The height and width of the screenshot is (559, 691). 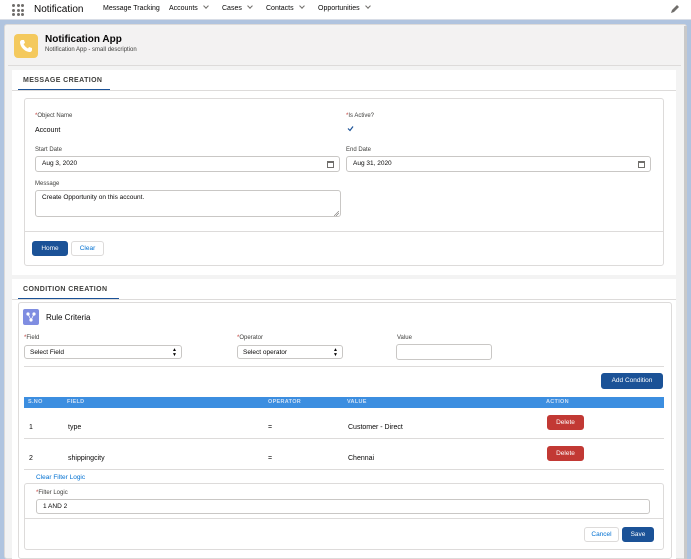 What do you see at coordinates (59, 9) in the screenshot?
I see `app-name: Notification` at bounding box center [59, 9].